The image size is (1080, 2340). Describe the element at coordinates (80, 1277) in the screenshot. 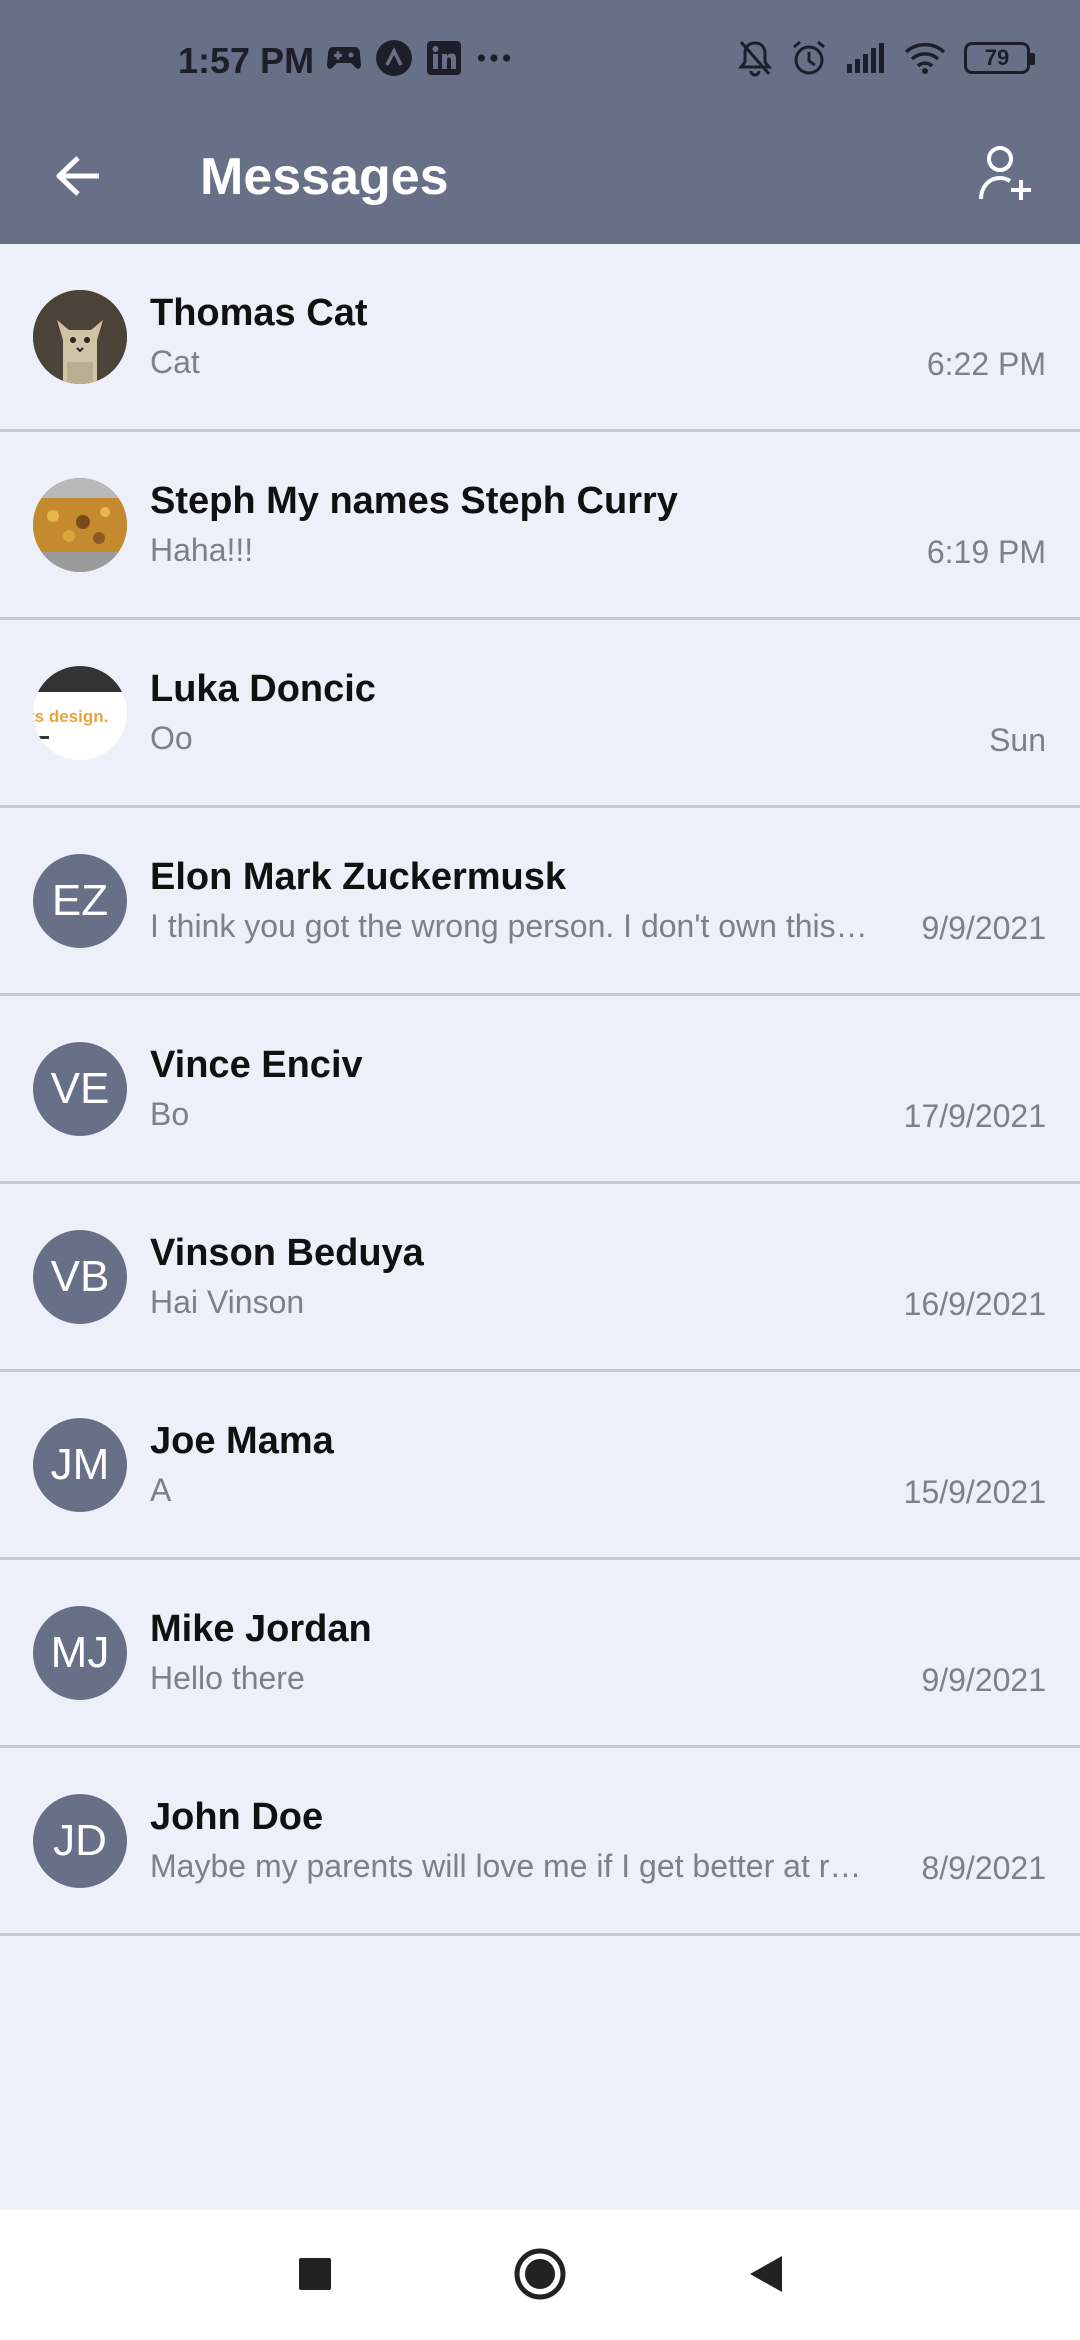

I see `avatar: VB` at that location.